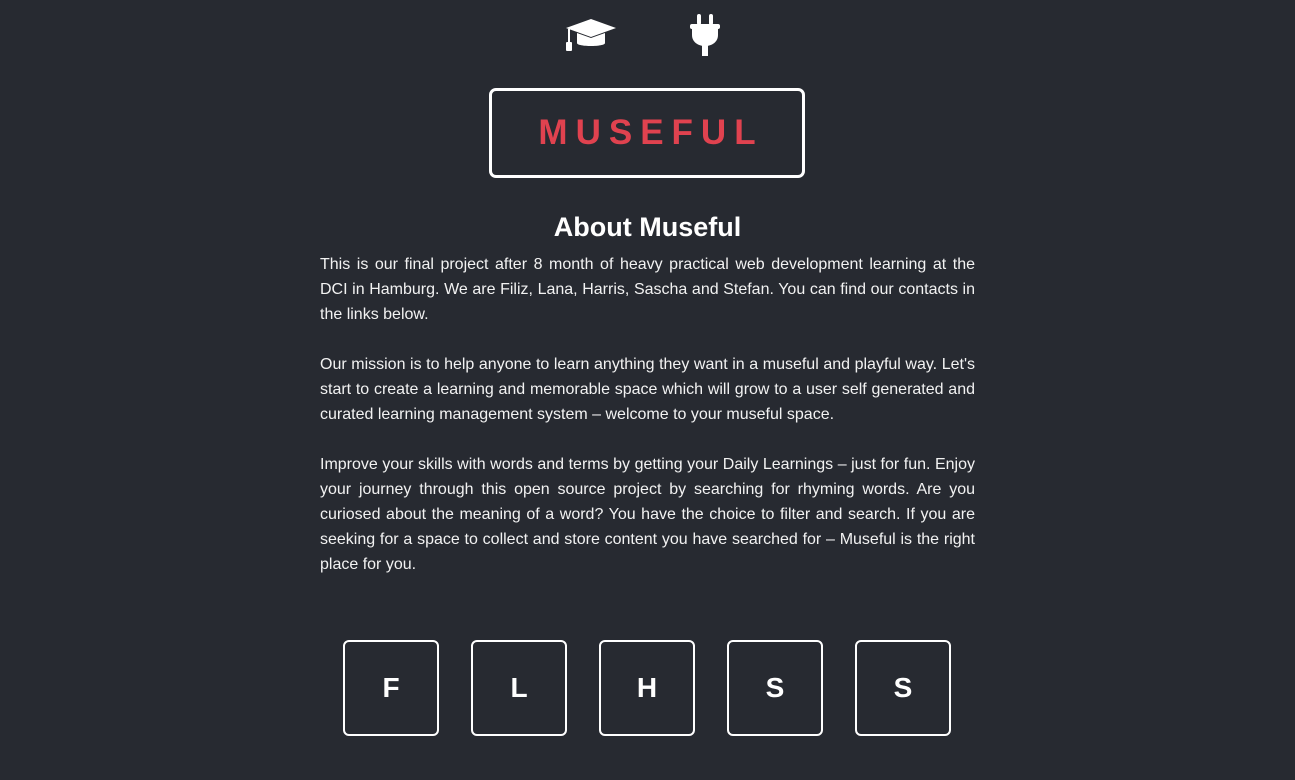 This screenshot has height=780, width=1295. I want to click on team-links: F L H S S, so click(647, 688).